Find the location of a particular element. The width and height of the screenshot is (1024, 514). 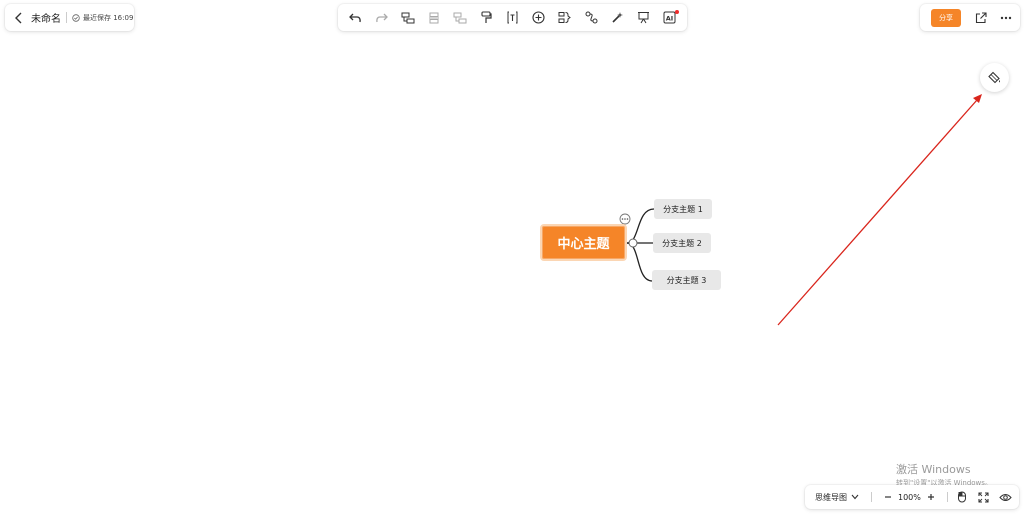

branch-topic-2: 分支主题 2 is located at coordinates (682, 243).